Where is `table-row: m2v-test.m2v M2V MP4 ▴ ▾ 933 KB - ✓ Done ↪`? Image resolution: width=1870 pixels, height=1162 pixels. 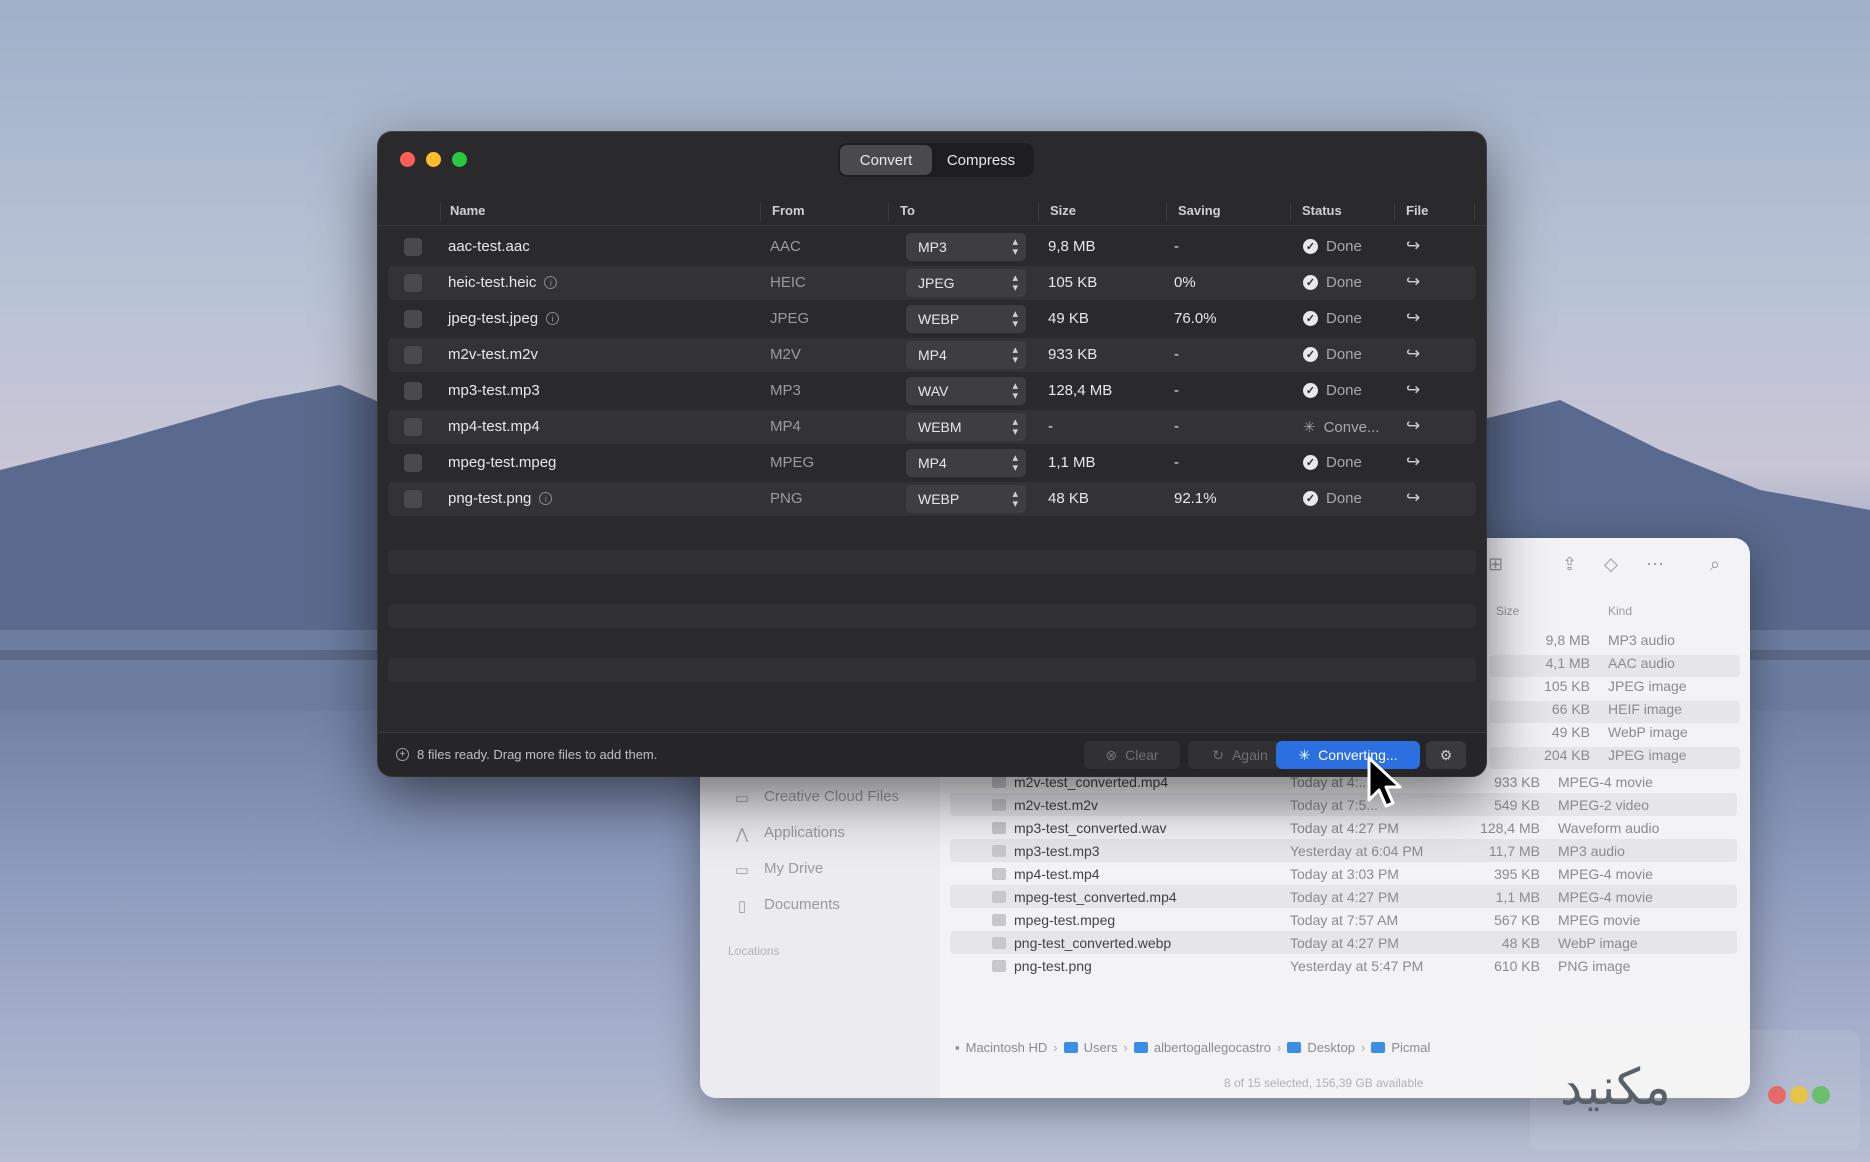
table-row: m2v-test.m2v M2V MP4 ▴ ▾ 933 KB - ✓ Done ↪ is located at coordinates (932, 355).